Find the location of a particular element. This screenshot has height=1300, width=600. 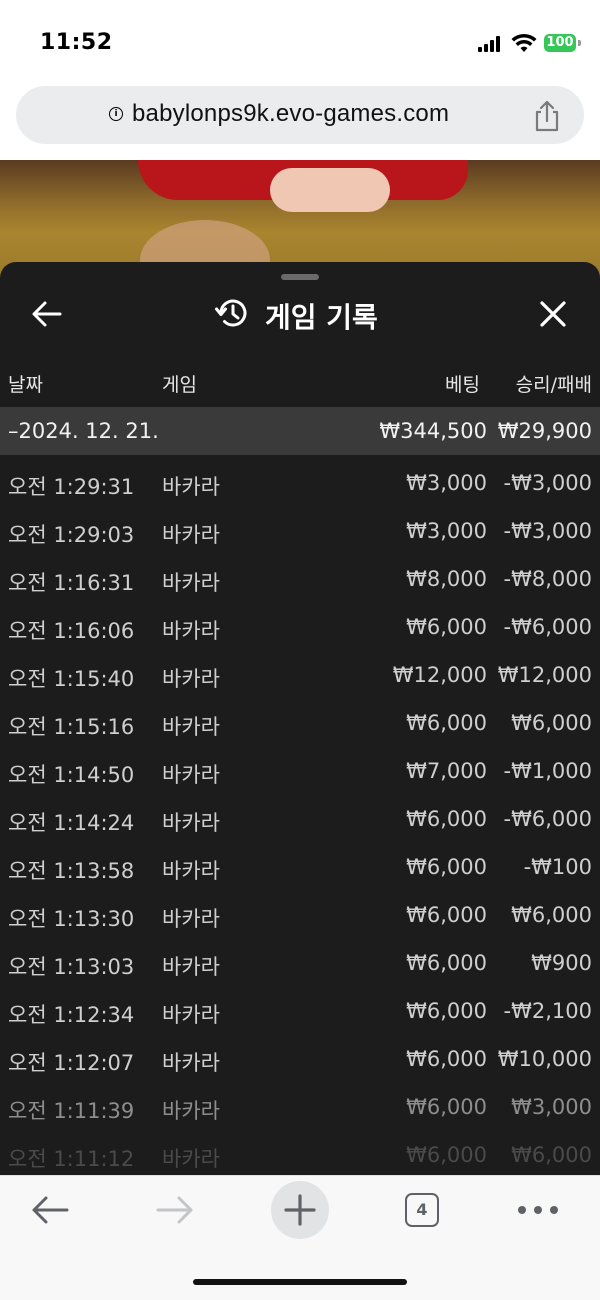

url-text: babylonps9k.evo-games.com is located at coordinates (290, 114).